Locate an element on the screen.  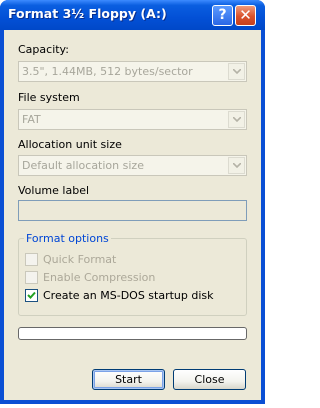
file-system-label: File system is located at coordinates (49, 97).